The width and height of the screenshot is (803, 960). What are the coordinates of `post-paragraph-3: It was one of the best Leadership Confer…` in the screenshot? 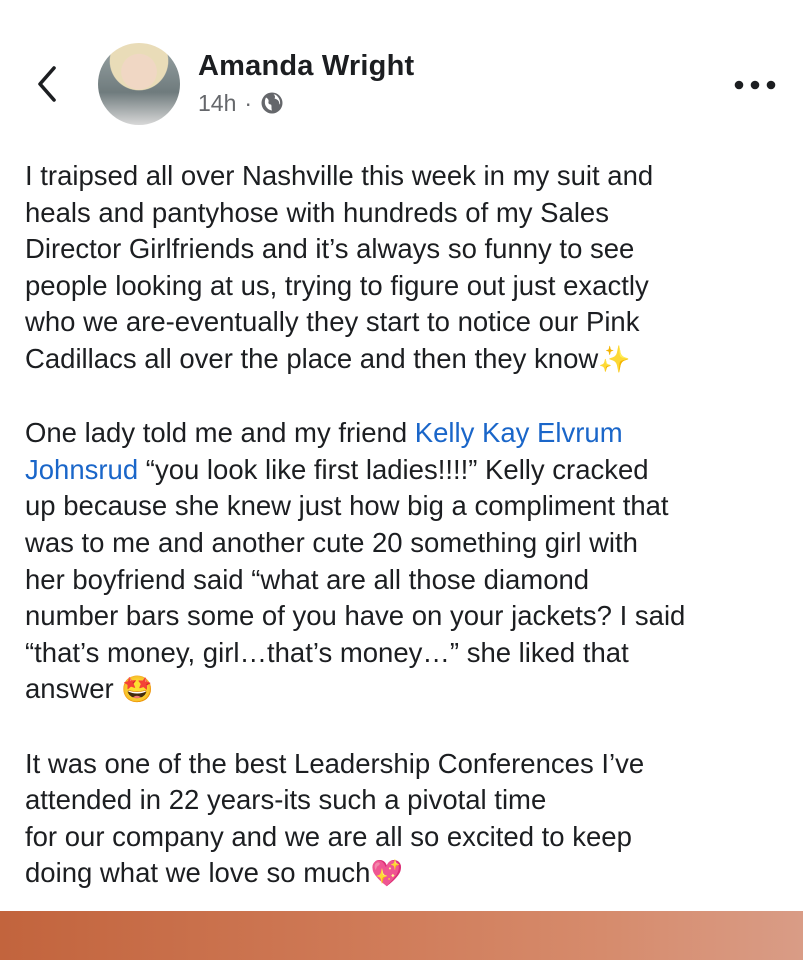 It's located at (405, 819).